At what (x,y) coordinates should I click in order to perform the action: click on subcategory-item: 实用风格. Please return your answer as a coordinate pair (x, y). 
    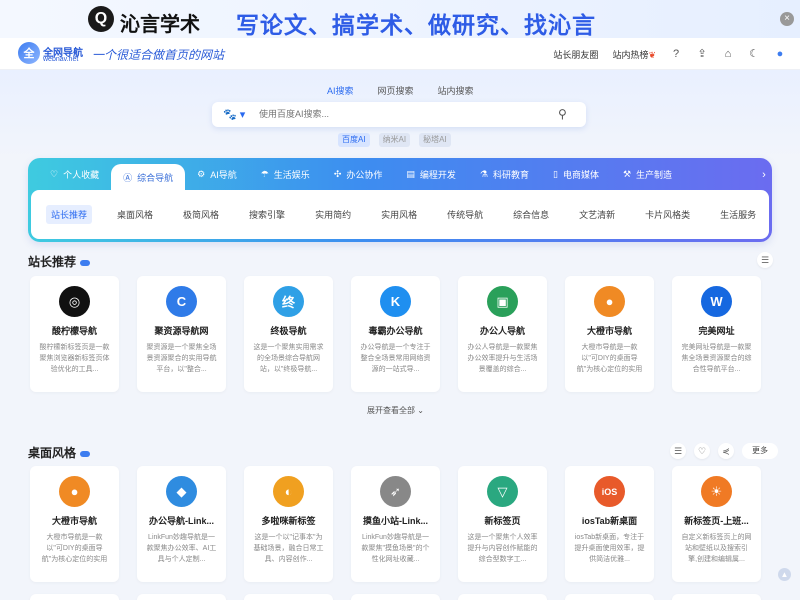
    Looking at the image, I should click on (399, 214).